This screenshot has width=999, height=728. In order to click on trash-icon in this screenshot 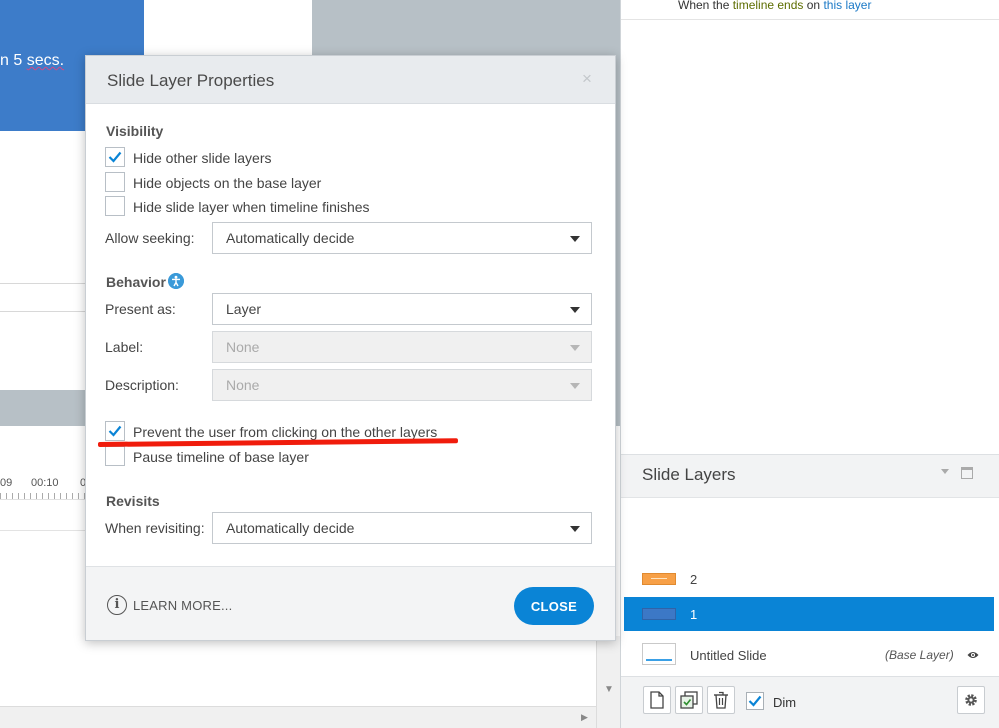, I will do `click(721, 700)`.